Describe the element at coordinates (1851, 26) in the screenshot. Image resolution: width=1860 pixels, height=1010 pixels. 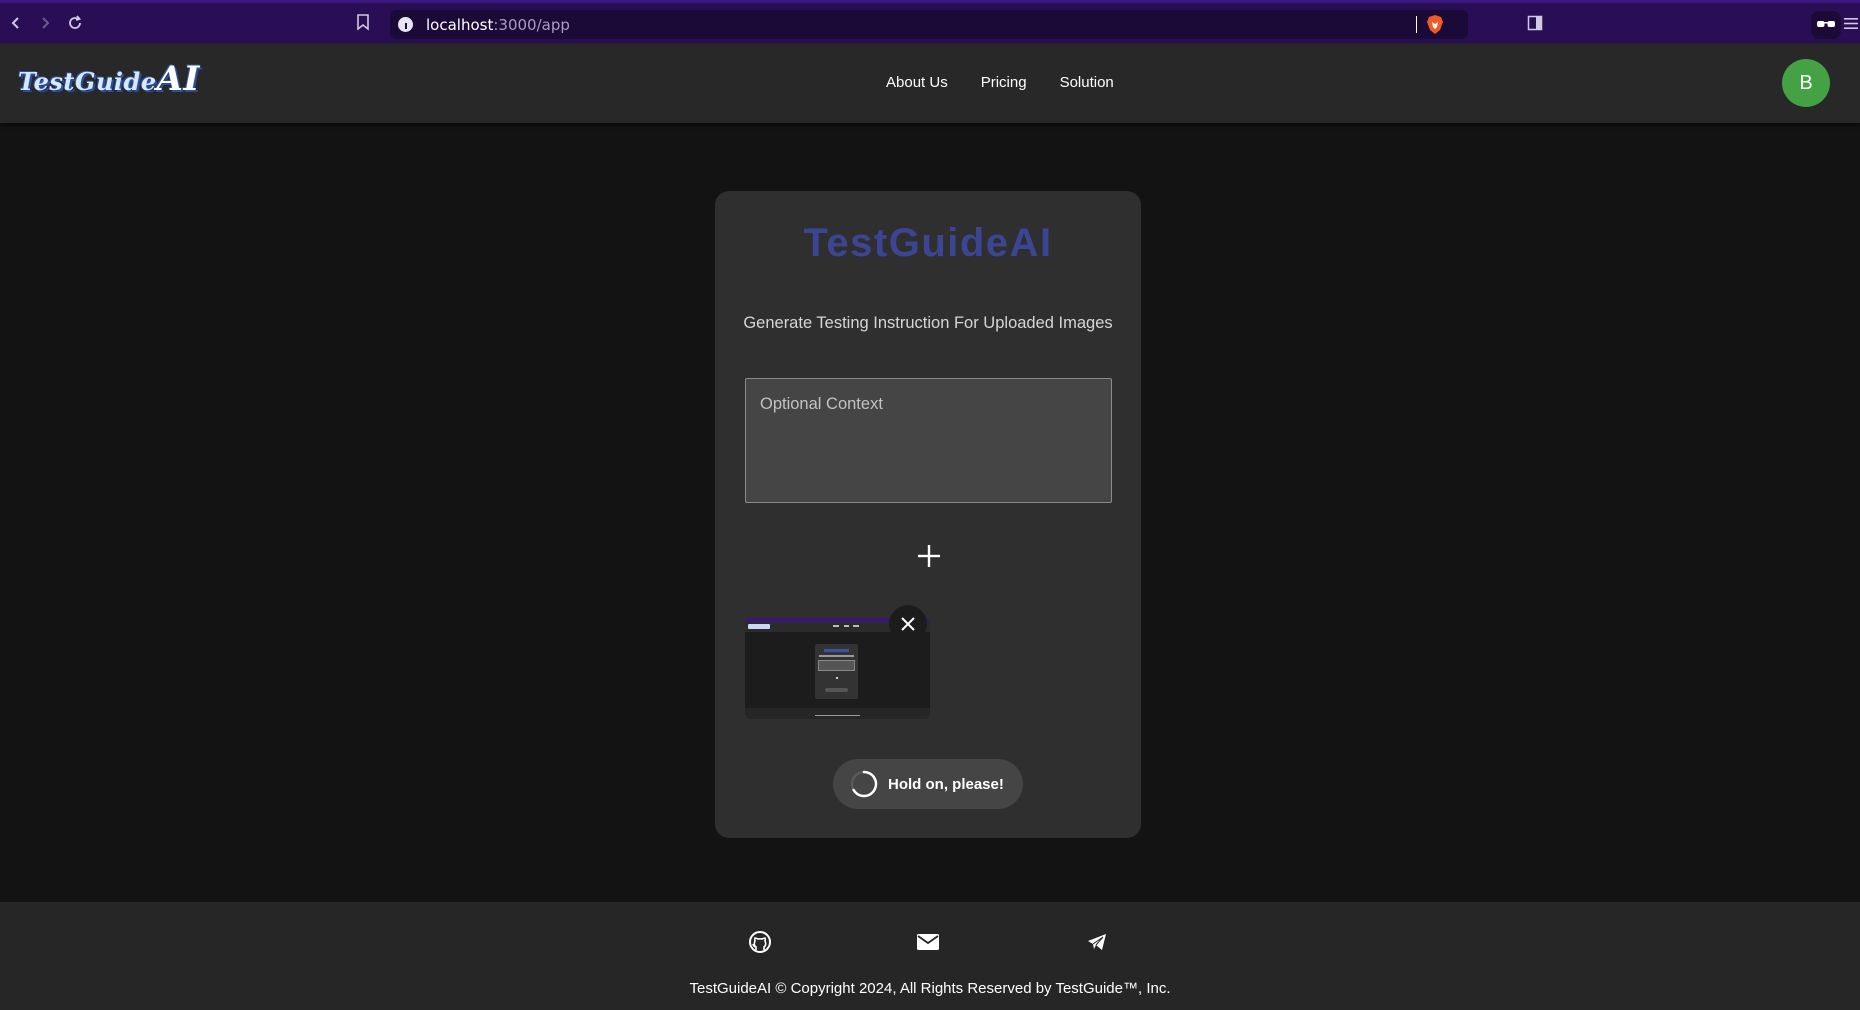
I see `menu-icon` at that location.